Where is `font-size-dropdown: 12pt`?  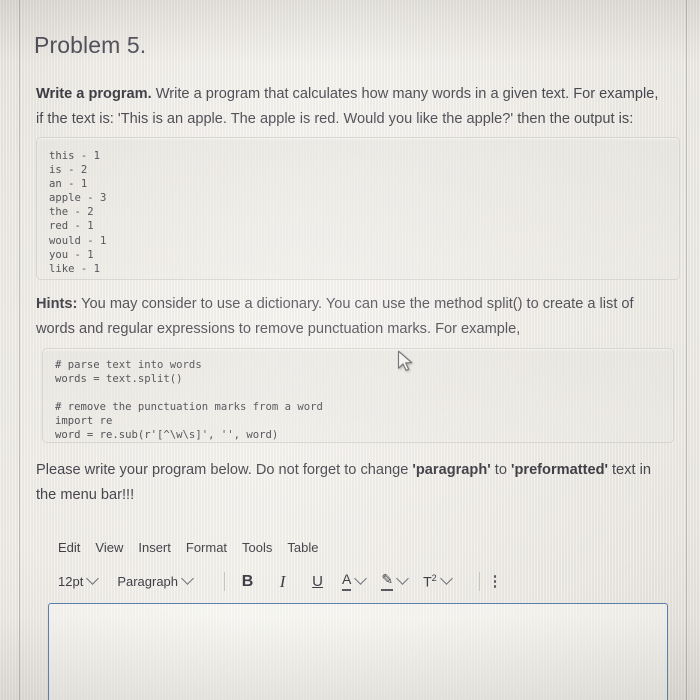
font-size-dropdown: 12pt is located at coordinates (79, 580).